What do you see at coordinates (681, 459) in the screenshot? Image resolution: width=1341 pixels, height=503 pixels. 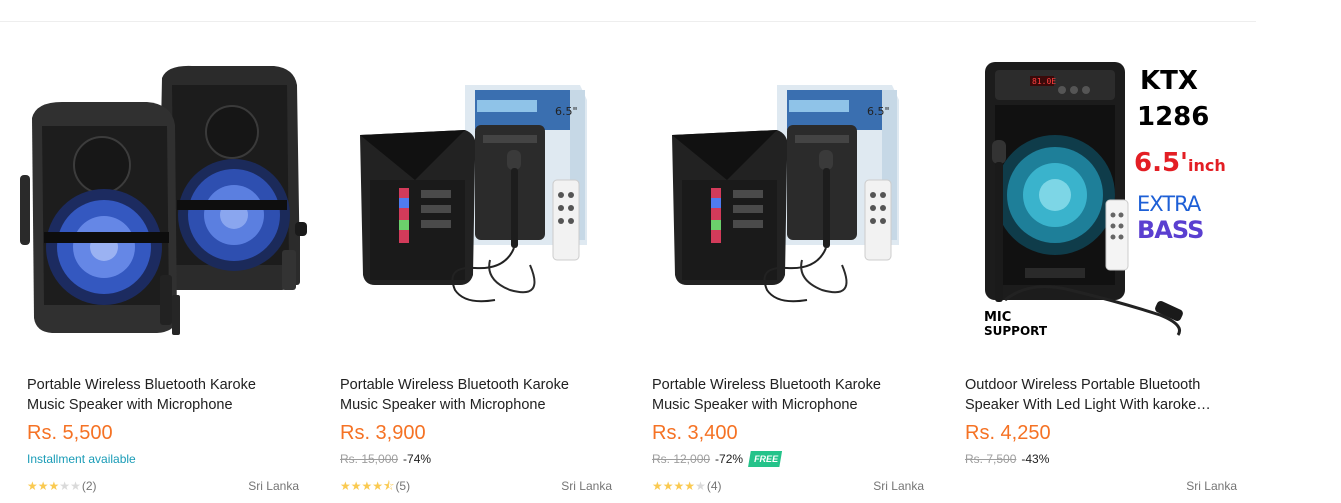 I see `original-price: Rs. 12,000` at bounding box center [681, 459].